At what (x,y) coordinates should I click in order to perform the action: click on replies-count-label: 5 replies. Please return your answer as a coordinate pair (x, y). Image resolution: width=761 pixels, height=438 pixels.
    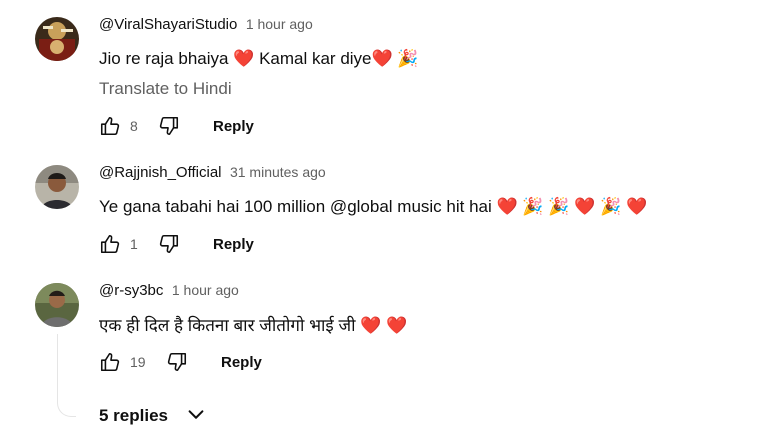
    Looking at the image, I should click on (133, 415).